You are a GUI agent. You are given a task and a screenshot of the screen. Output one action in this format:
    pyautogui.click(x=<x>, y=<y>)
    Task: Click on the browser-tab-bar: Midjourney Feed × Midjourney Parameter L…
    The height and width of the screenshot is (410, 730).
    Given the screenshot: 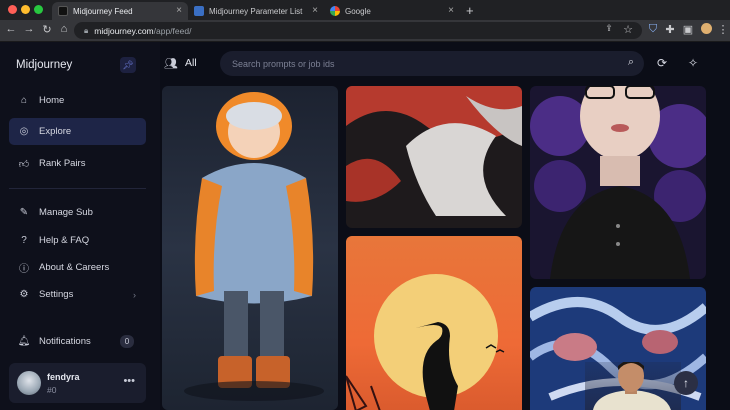 What is the action you would take?
    pyautogui.click(x=365, y=10)
    